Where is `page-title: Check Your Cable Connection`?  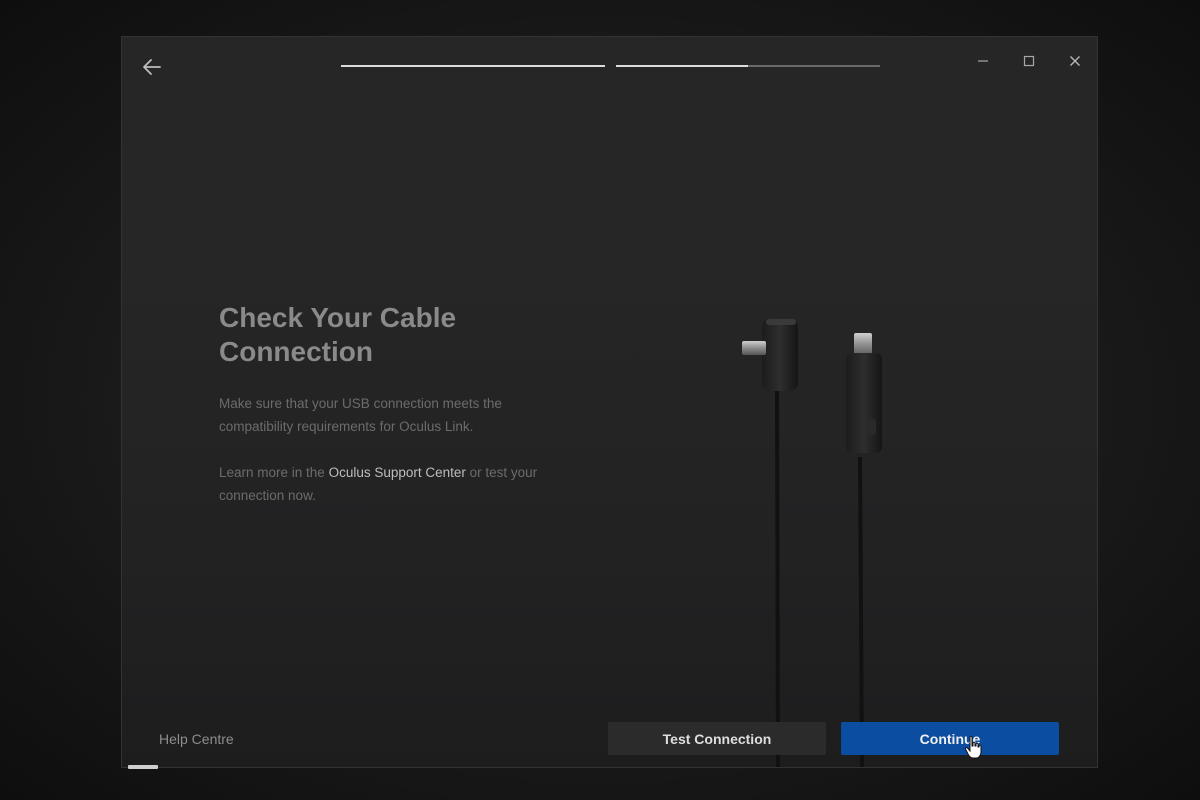
page-title: Check Your Cable Connection is located at coordinates (409, 335).